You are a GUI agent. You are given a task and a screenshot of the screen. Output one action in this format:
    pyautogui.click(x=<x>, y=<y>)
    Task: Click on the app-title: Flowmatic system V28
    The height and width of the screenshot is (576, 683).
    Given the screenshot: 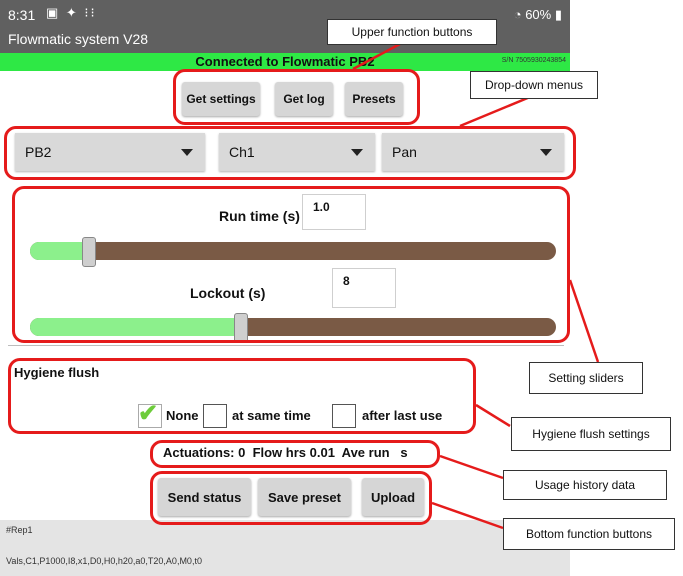 What is the action you would take?
    pyautogui.click(x=78, y=39)
    